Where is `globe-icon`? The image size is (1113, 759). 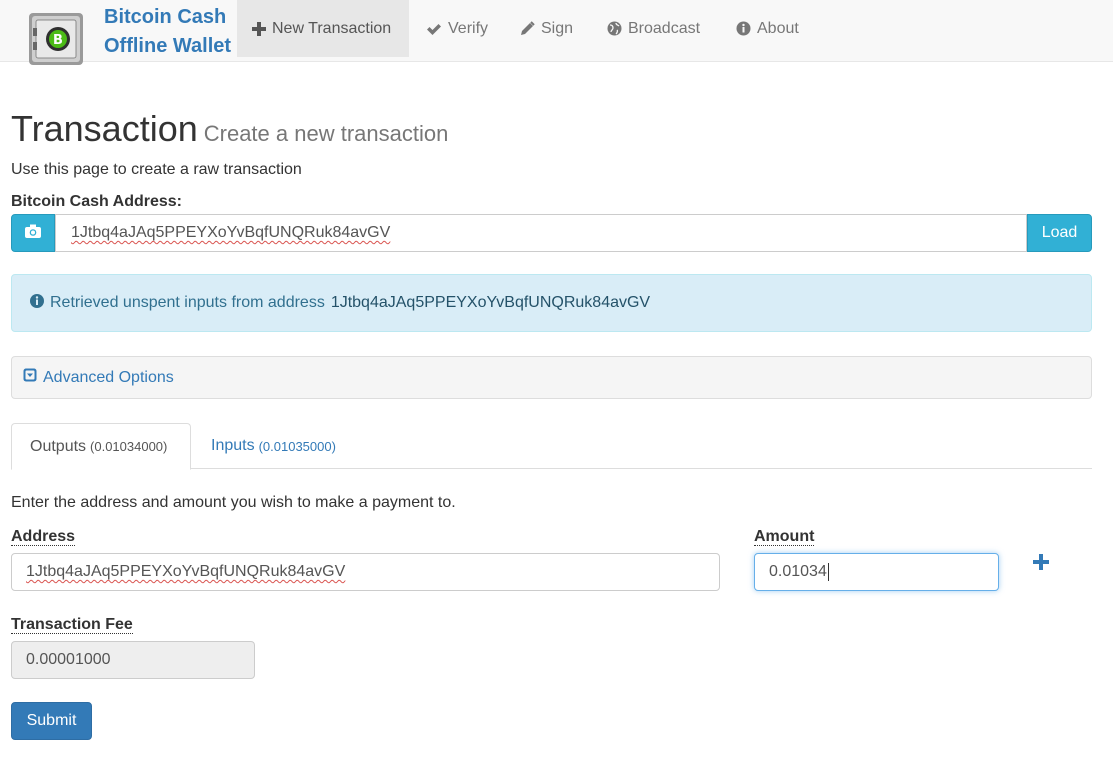 globe-icon is located at coordinates (614, 28).